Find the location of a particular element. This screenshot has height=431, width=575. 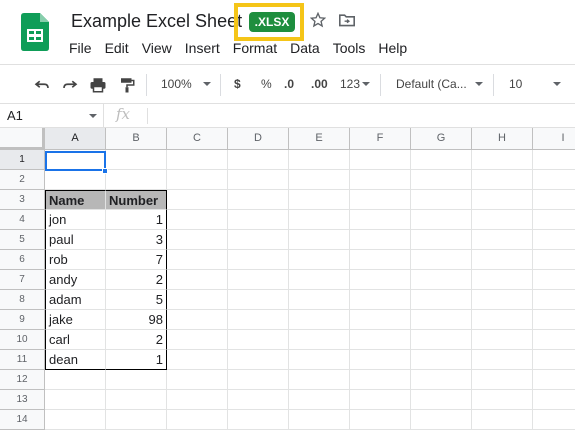

cell-f1 is located at coordinates (380, 160).